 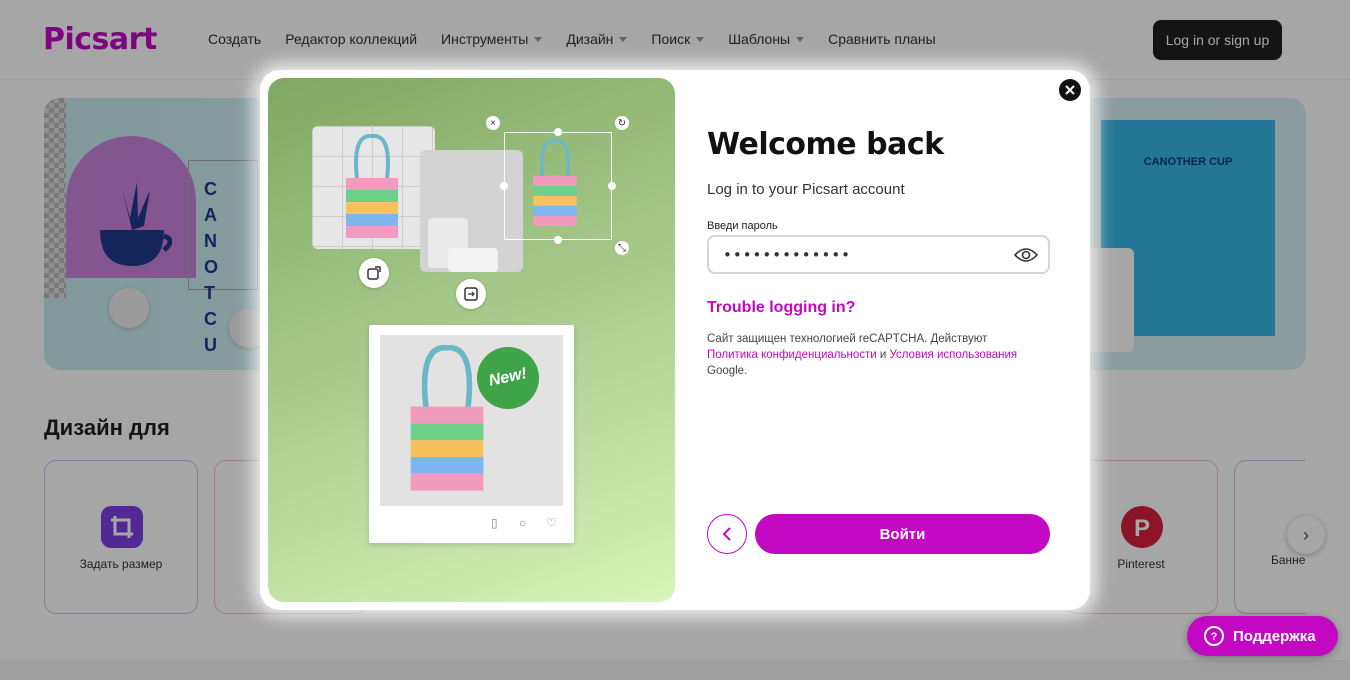 I want to click on bag-image-selected, so click(x=555, y=182).